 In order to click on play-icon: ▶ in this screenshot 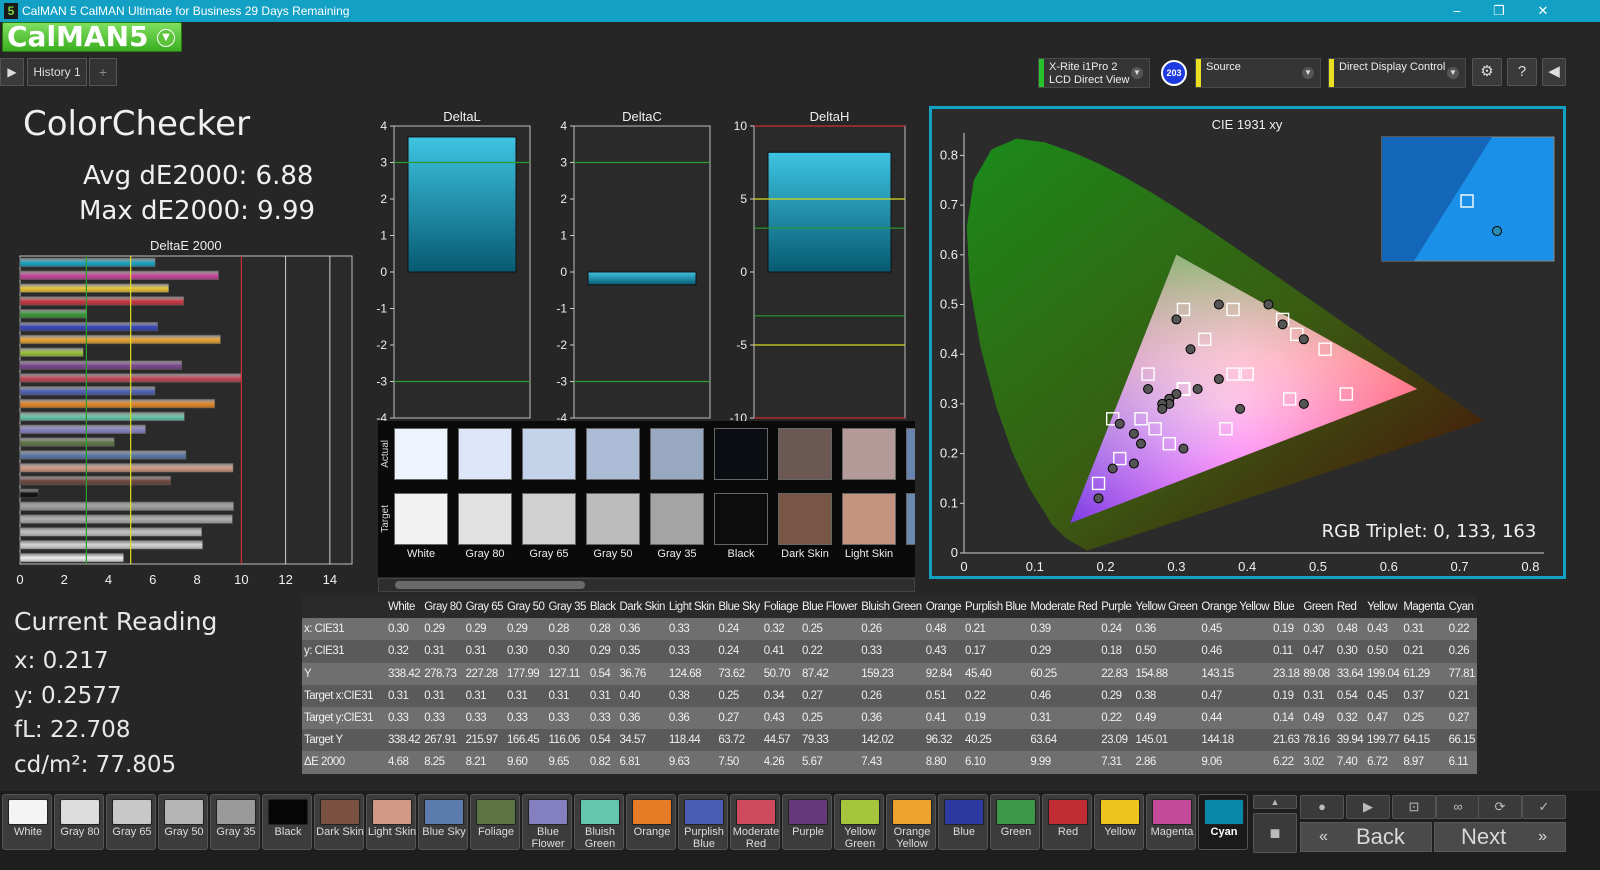, I will do `click(12, 72)`.